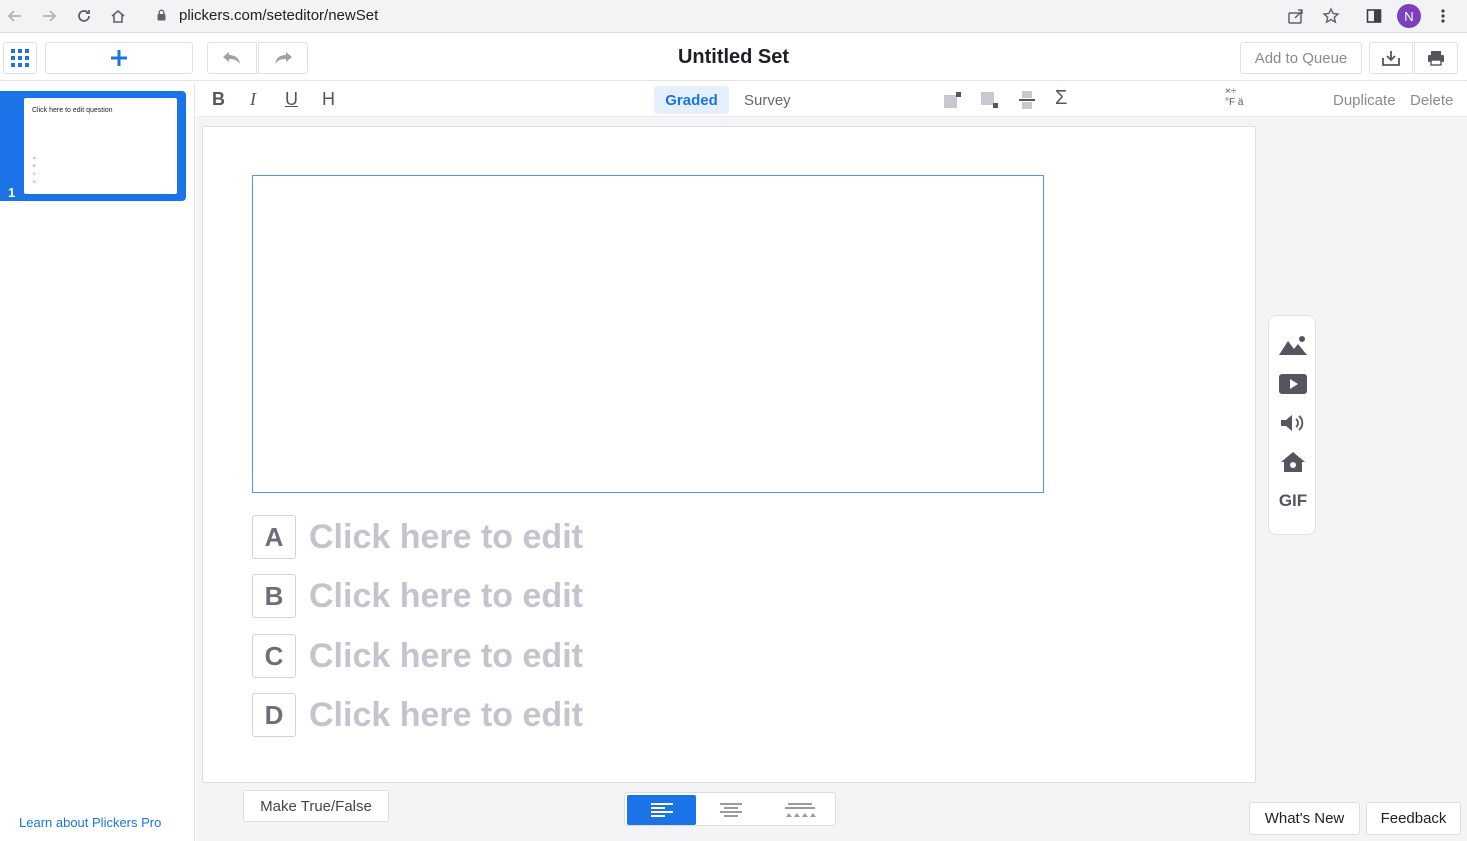 Image resolution: width=1467 pixels, height=841 pixels. What do you see at coordinates (691, 100) in the screenshot?
I see `graded-toggle: Graded` at bounding box center [691, 100].